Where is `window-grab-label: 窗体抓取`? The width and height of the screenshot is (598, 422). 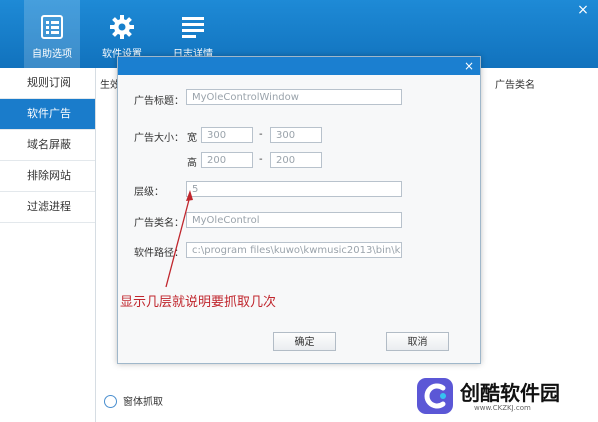 window-grab-label: 窗体抓取 is located at coordinates (143, 402).